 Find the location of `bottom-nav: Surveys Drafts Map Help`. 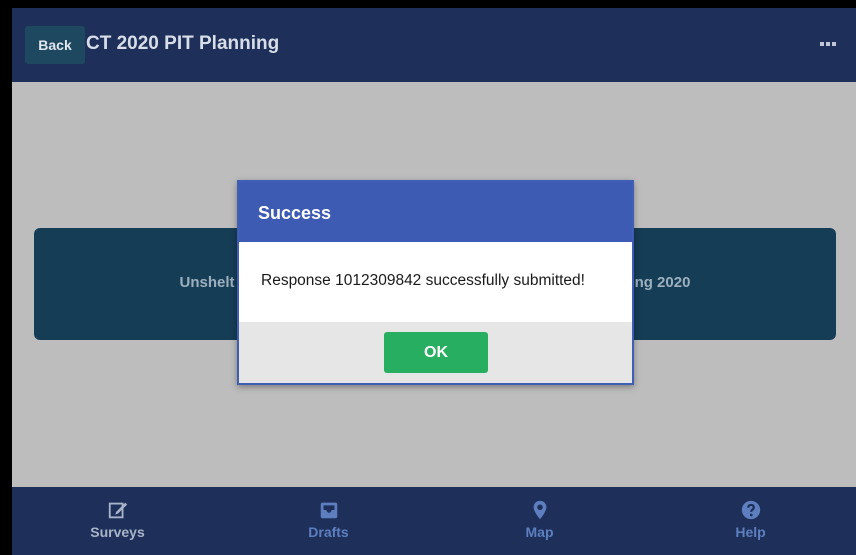

bottom-nav: Surveys Drafts Map Help is located at coordinates (434, 521).